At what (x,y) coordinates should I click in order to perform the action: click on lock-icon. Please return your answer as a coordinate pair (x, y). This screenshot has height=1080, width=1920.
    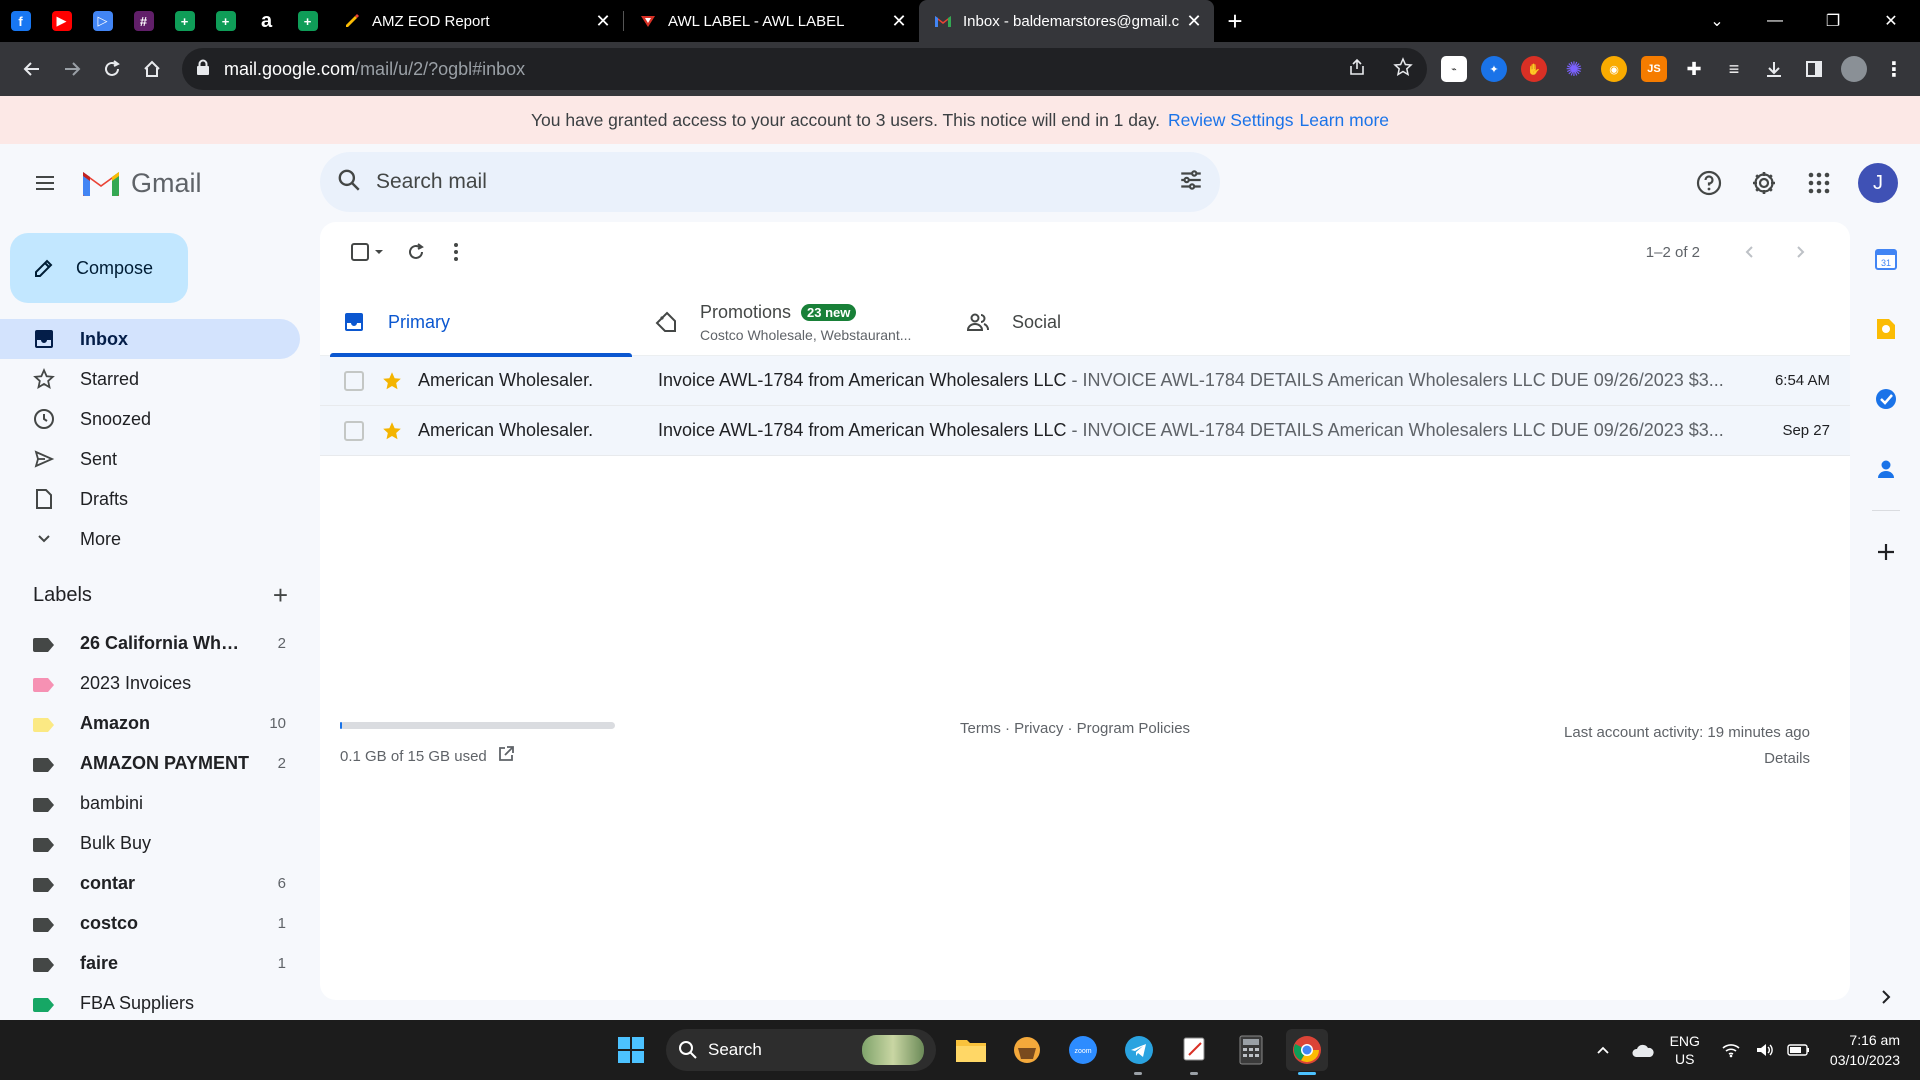
    Looking at the image, I should click on (203, 69).